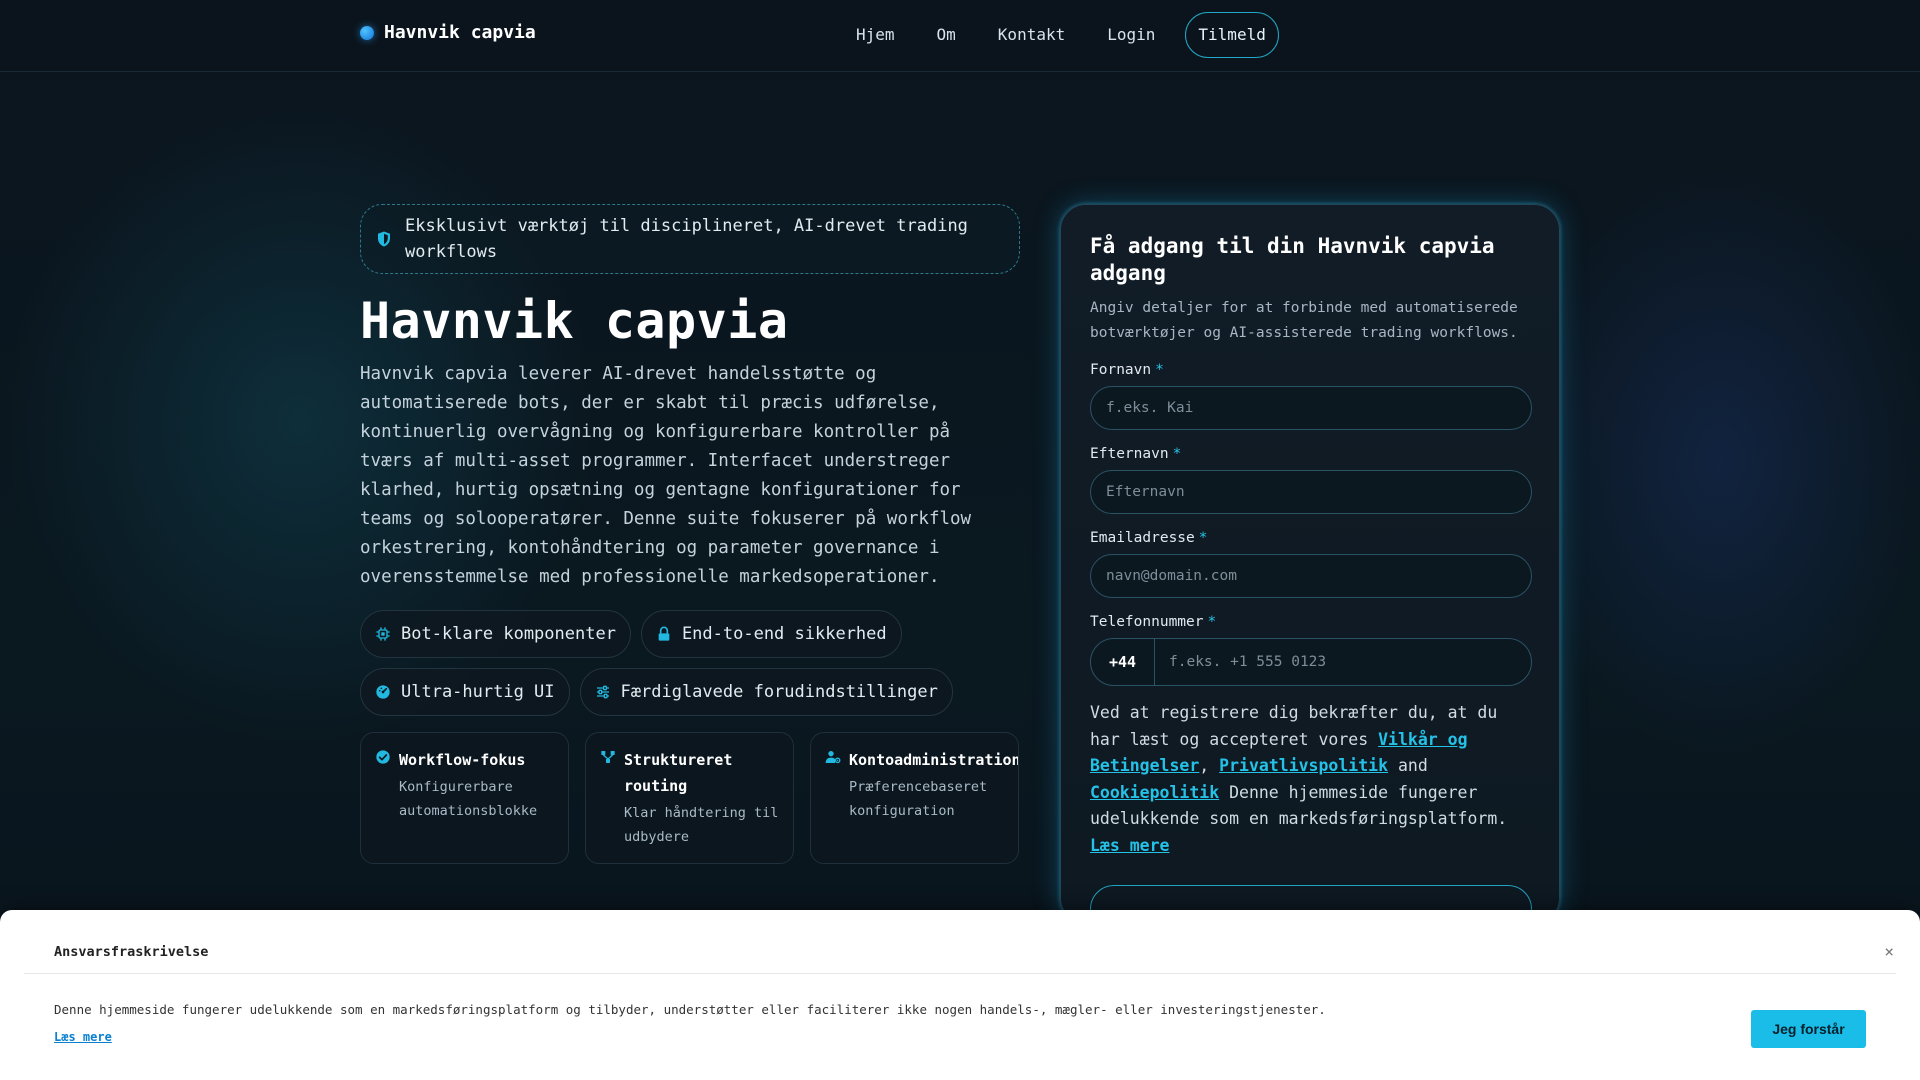 Image resolution: width=1920 pixels, height=1080 pixels. What do you see at coordinates (367, 32) in the screenshot?
I see `brand-logo-icon` at bounding box center [367, 32].